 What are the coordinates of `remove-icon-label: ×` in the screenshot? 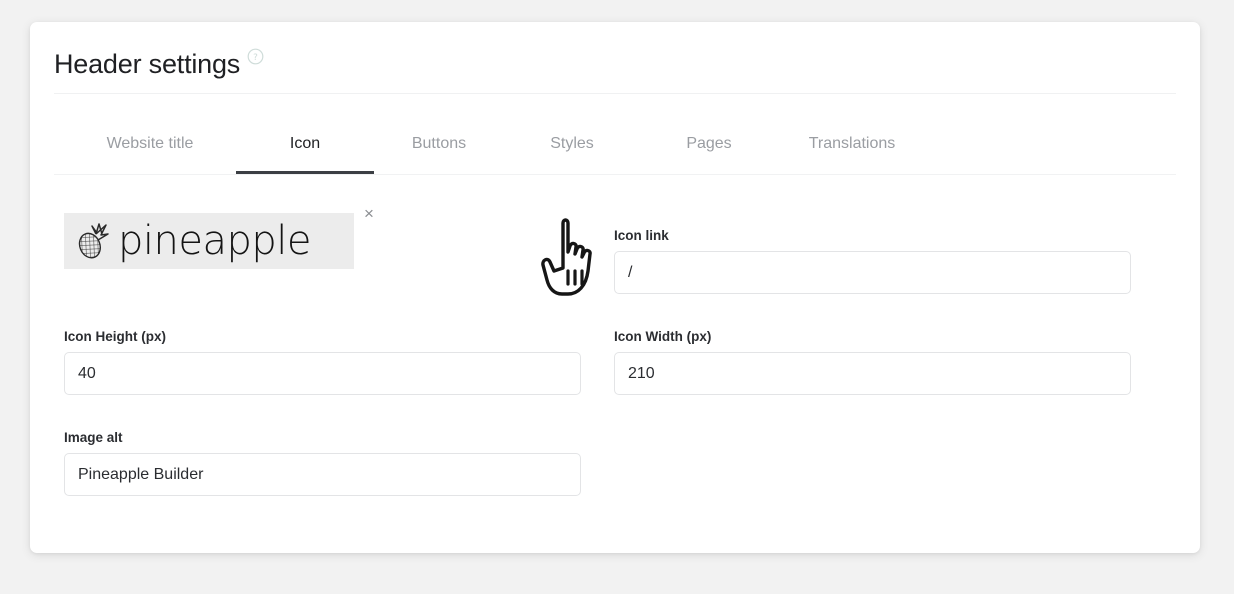 It's located at (369, 213).